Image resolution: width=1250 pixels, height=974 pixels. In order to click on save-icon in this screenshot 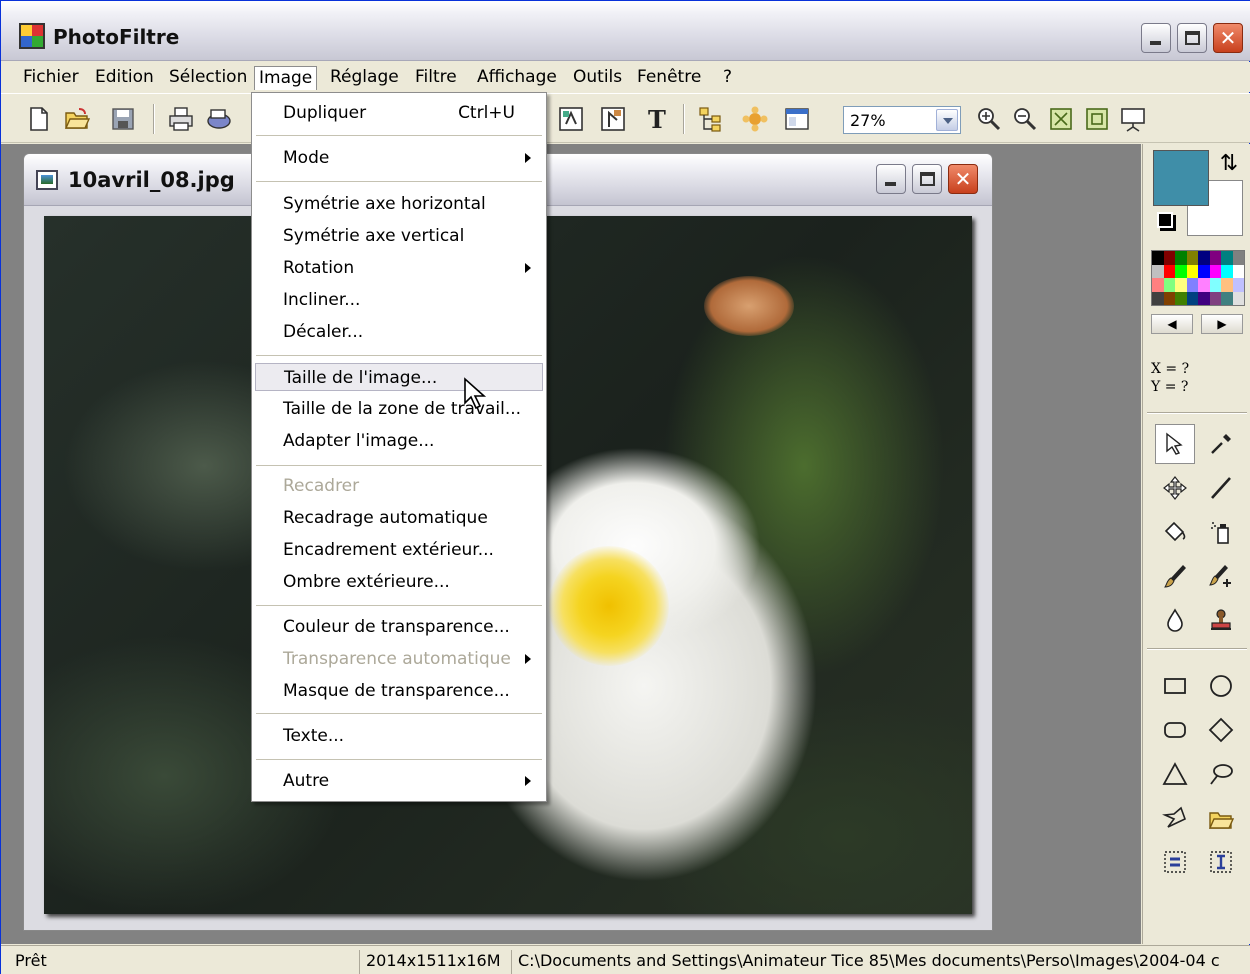, I will do `click(123, 119)`.